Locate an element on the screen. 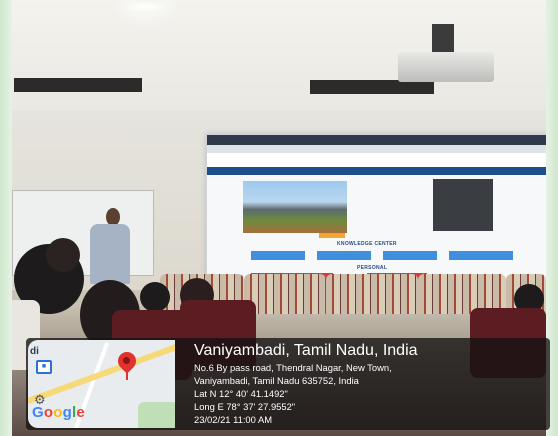  projected-highlight-tag is located at coordinates (332, 235).